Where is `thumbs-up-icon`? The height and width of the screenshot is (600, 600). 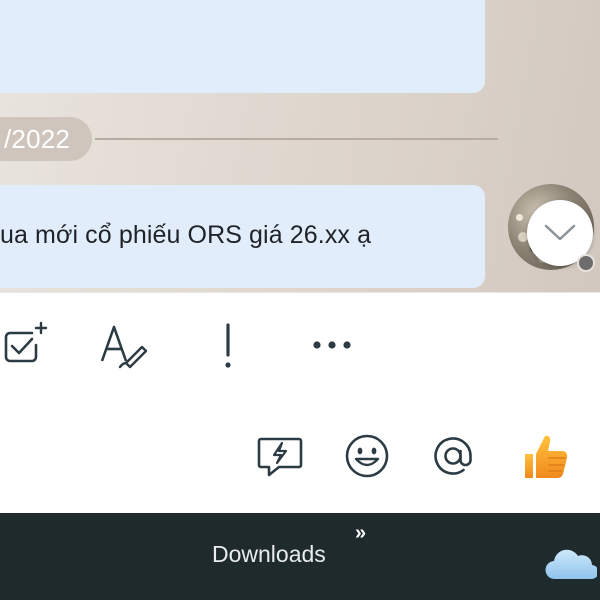 thumbs-up-icon is located at coordinates (546, 456).